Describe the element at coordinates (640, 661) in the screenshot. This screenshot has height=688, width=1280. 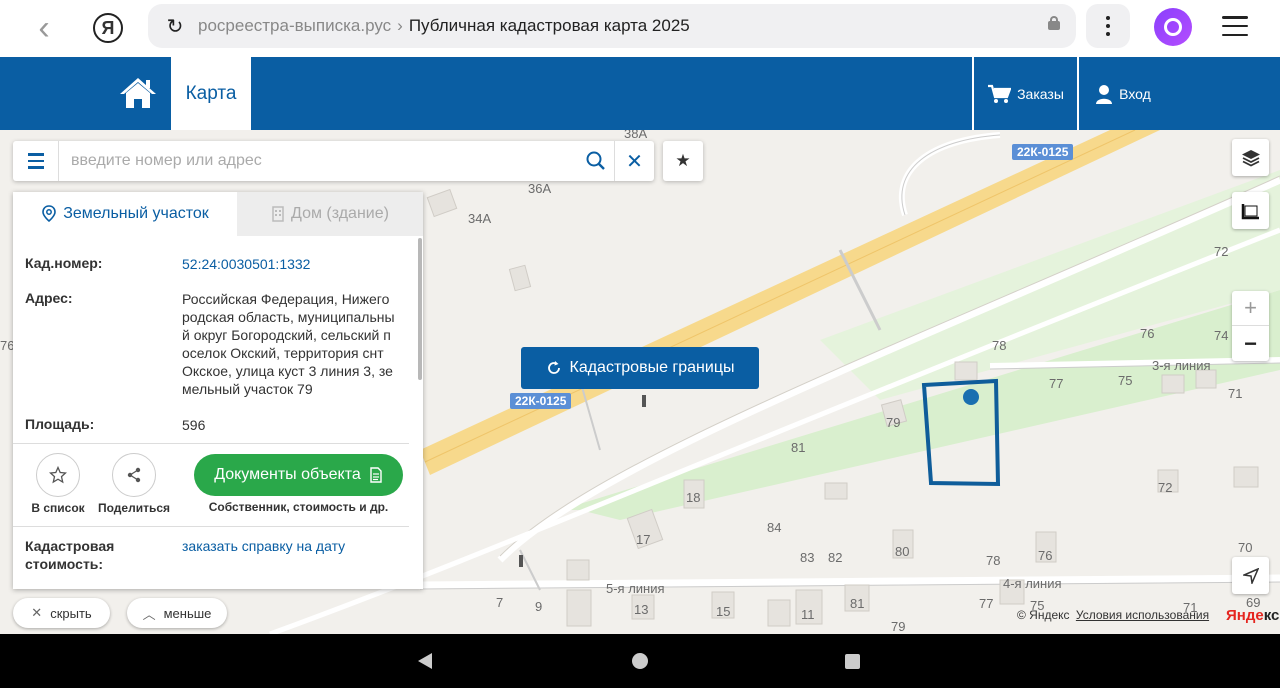
I see `nav-home-icon` at that location.